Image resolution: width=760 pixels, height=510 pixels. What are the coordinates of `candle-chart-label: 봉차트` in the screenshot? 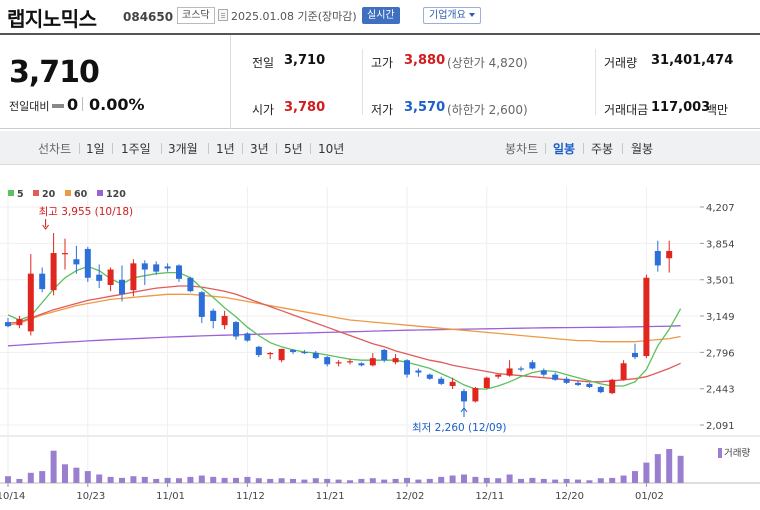 It's located at (521, 148).